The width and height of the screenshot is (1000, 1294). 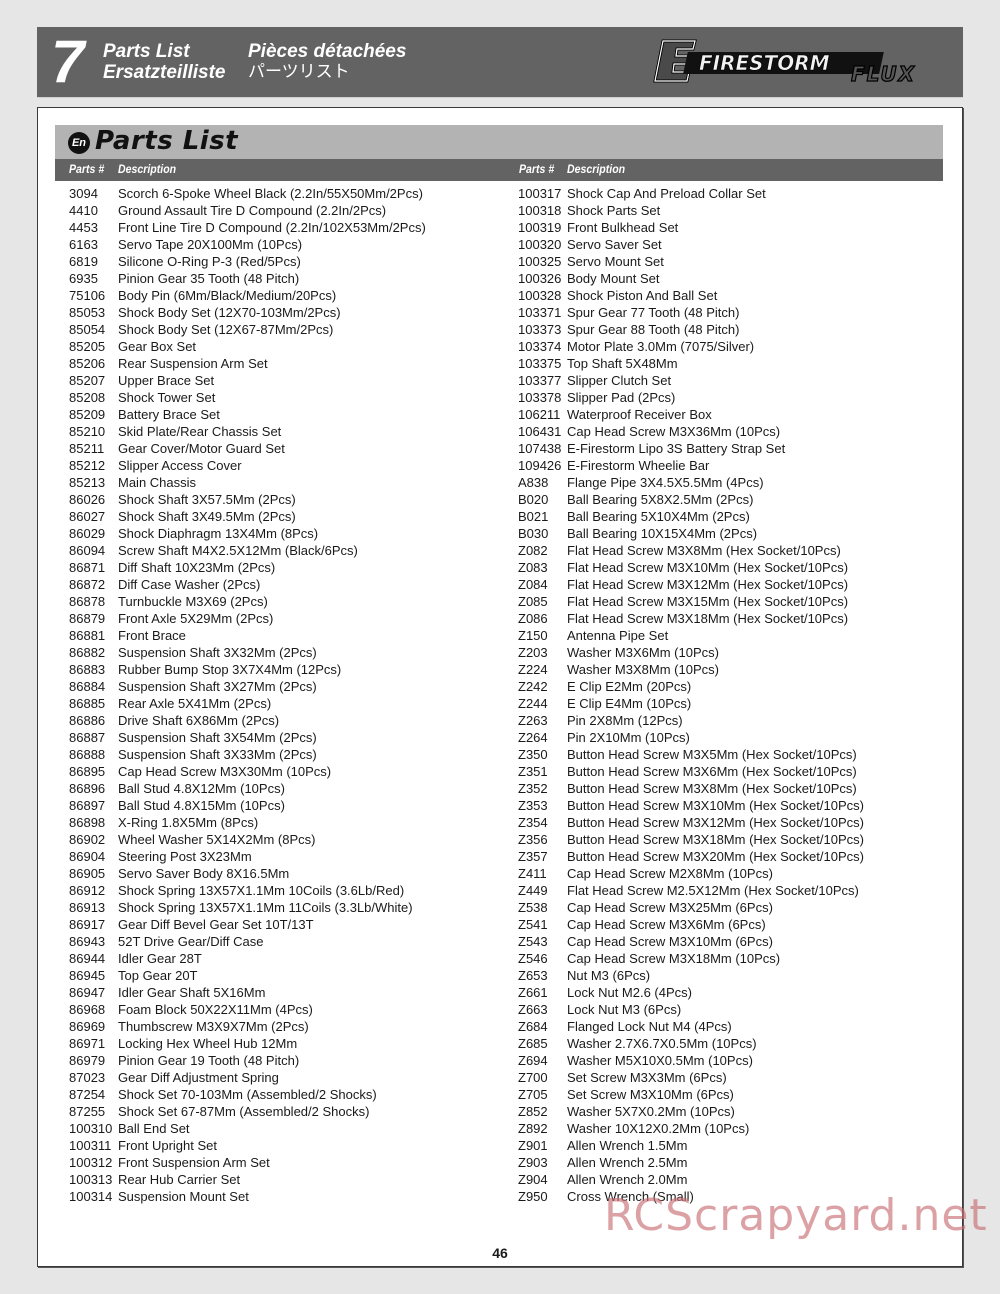 I want to click on part-number: Z901, so click(x=533, y=1145).